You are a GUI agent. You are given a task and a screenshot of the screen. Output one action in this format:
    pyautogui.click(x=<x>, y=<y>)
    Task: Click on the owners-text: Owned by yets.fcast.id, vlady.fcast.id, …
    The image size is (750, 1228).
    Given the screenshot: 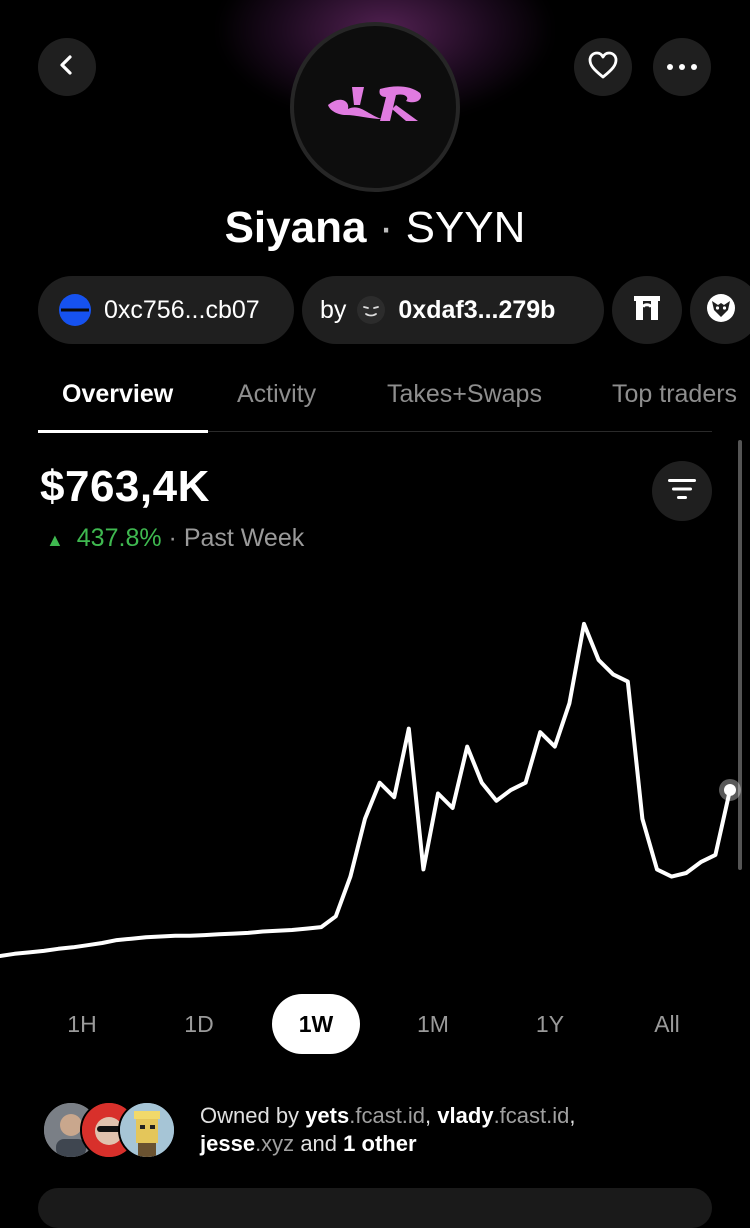 What is the action you would take?
    pyautogui.click(x=388, y=1130)
    